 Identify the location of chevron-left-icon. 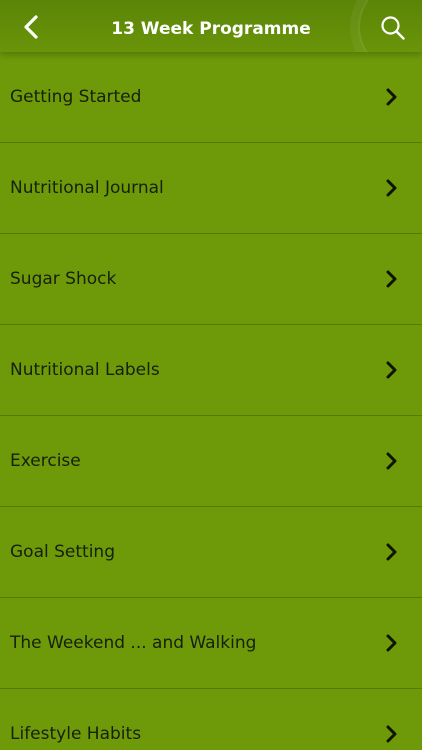
(31, 27).